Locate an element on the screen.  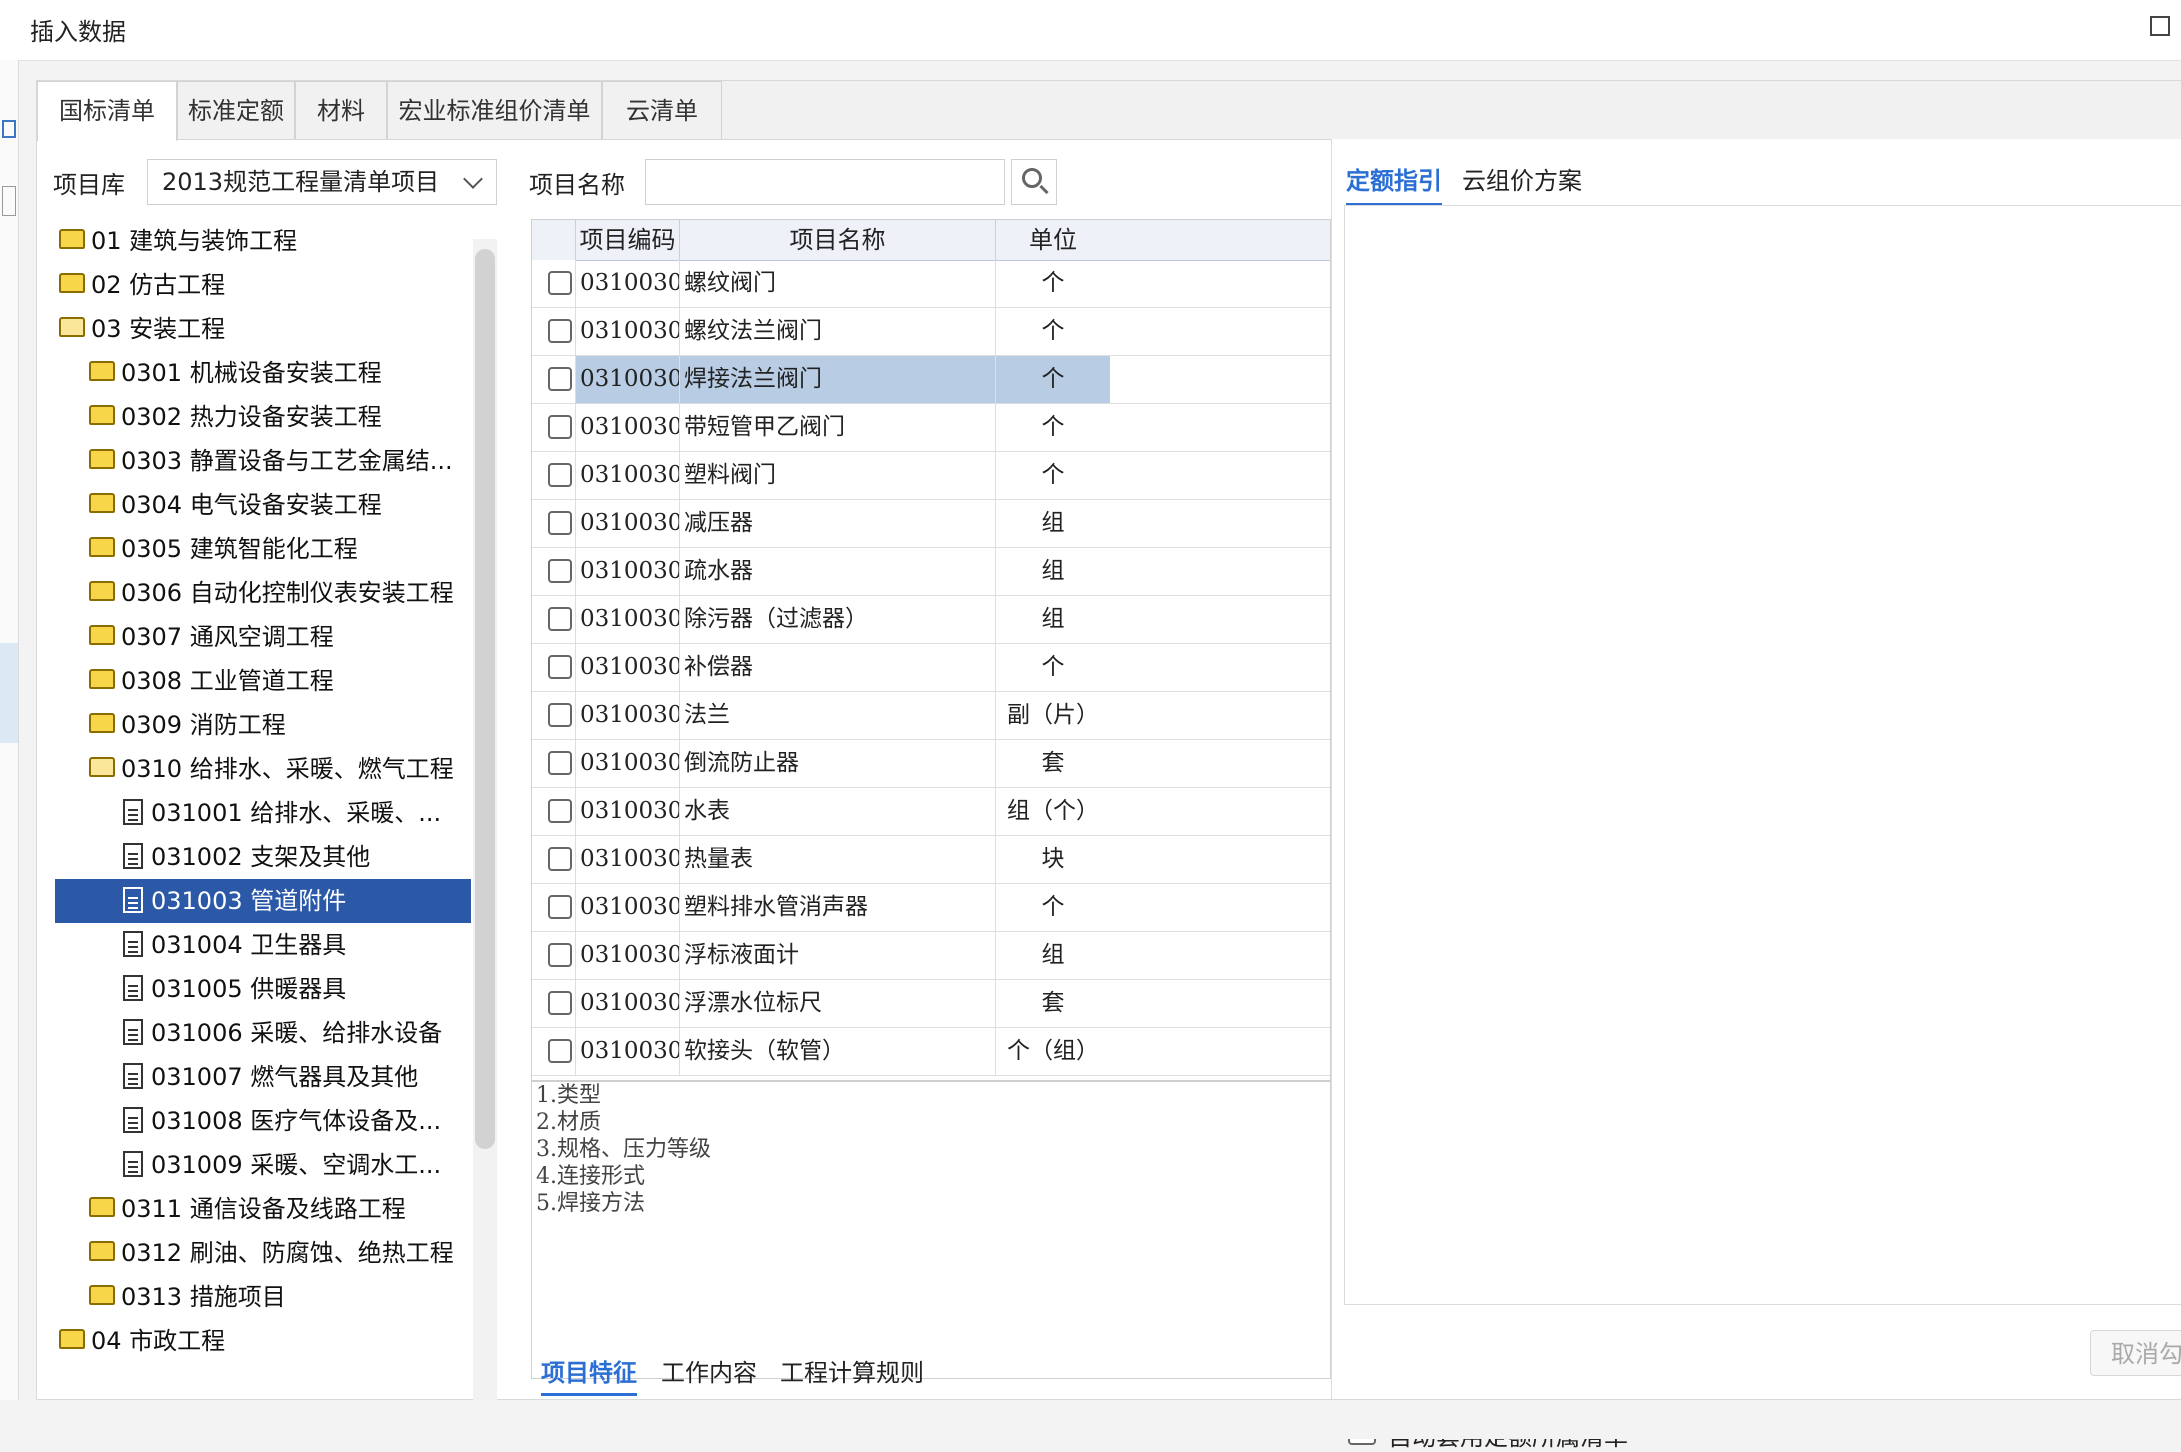
table-row: 031003008除污器（过滤器） 组 is located at coordinates (931, 620).